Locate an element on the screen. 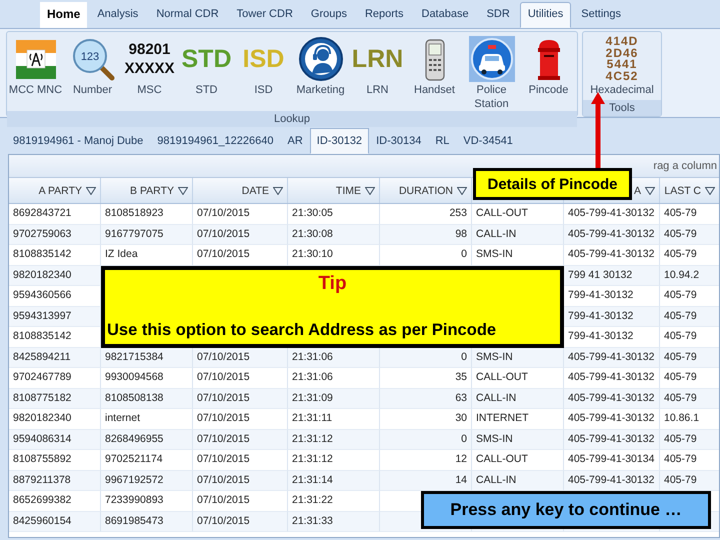 The image size is (720, 540). table-cell: 9967192572 is located at coordinates (147, 480).